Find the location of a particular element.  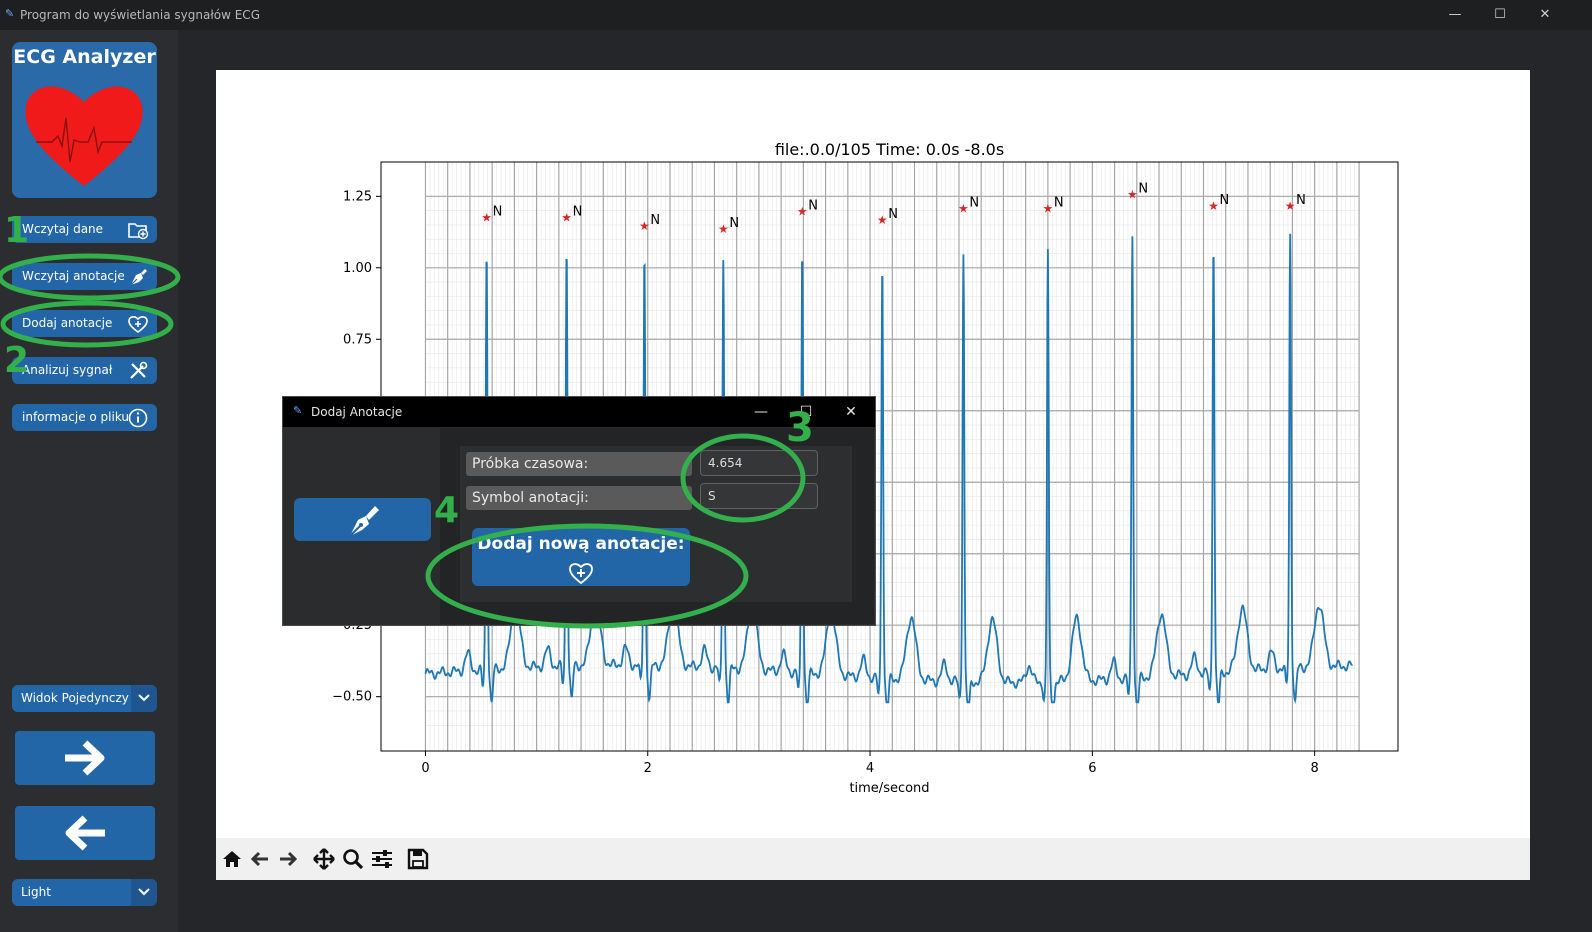

configure-icon is located at coordinates (382, 859).